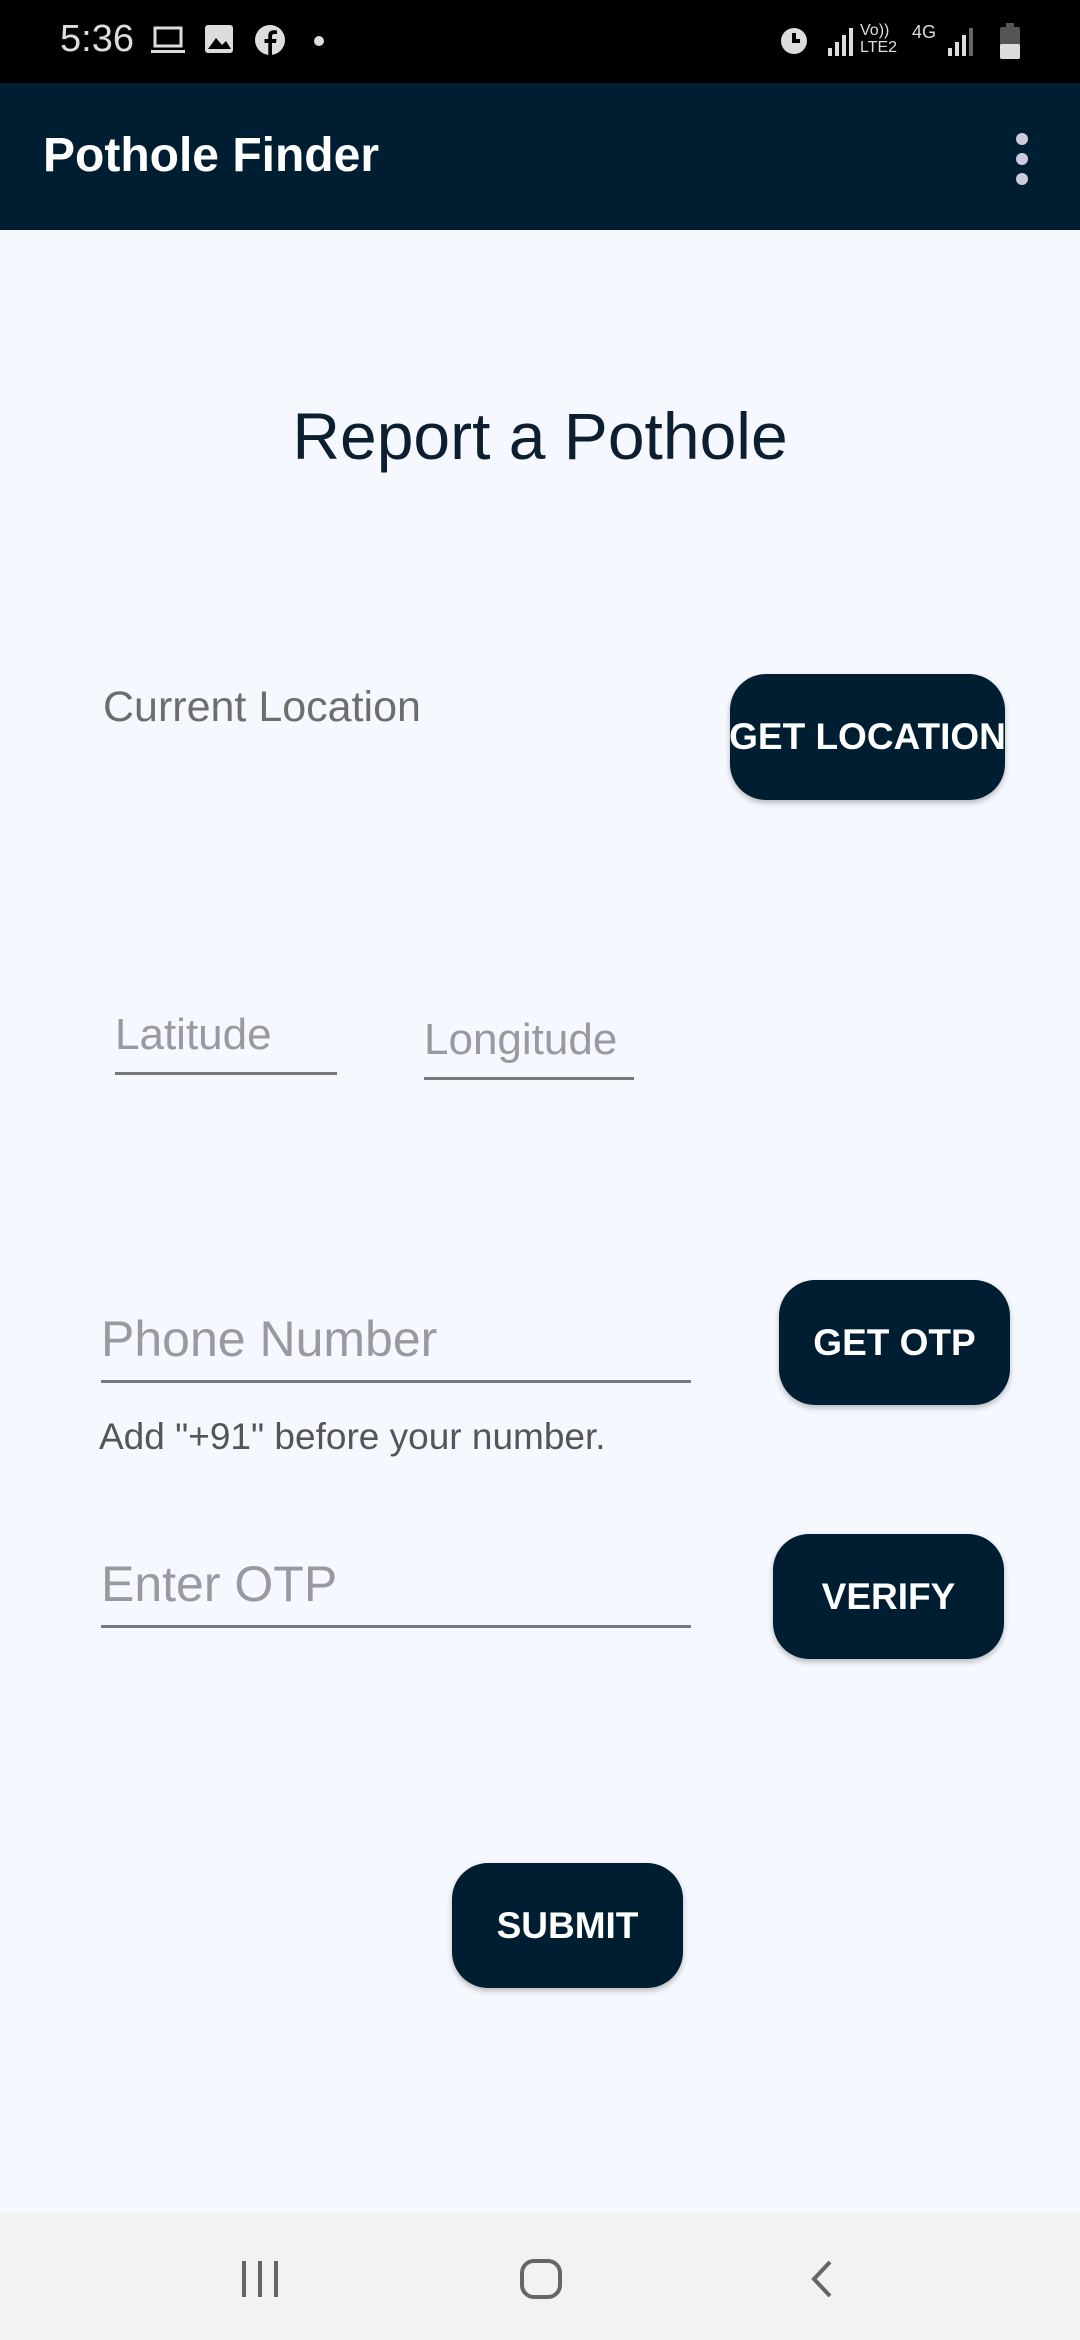 This screenshot has height=2340, width=1080. I want to click on signal-icon, so click(840, 42).